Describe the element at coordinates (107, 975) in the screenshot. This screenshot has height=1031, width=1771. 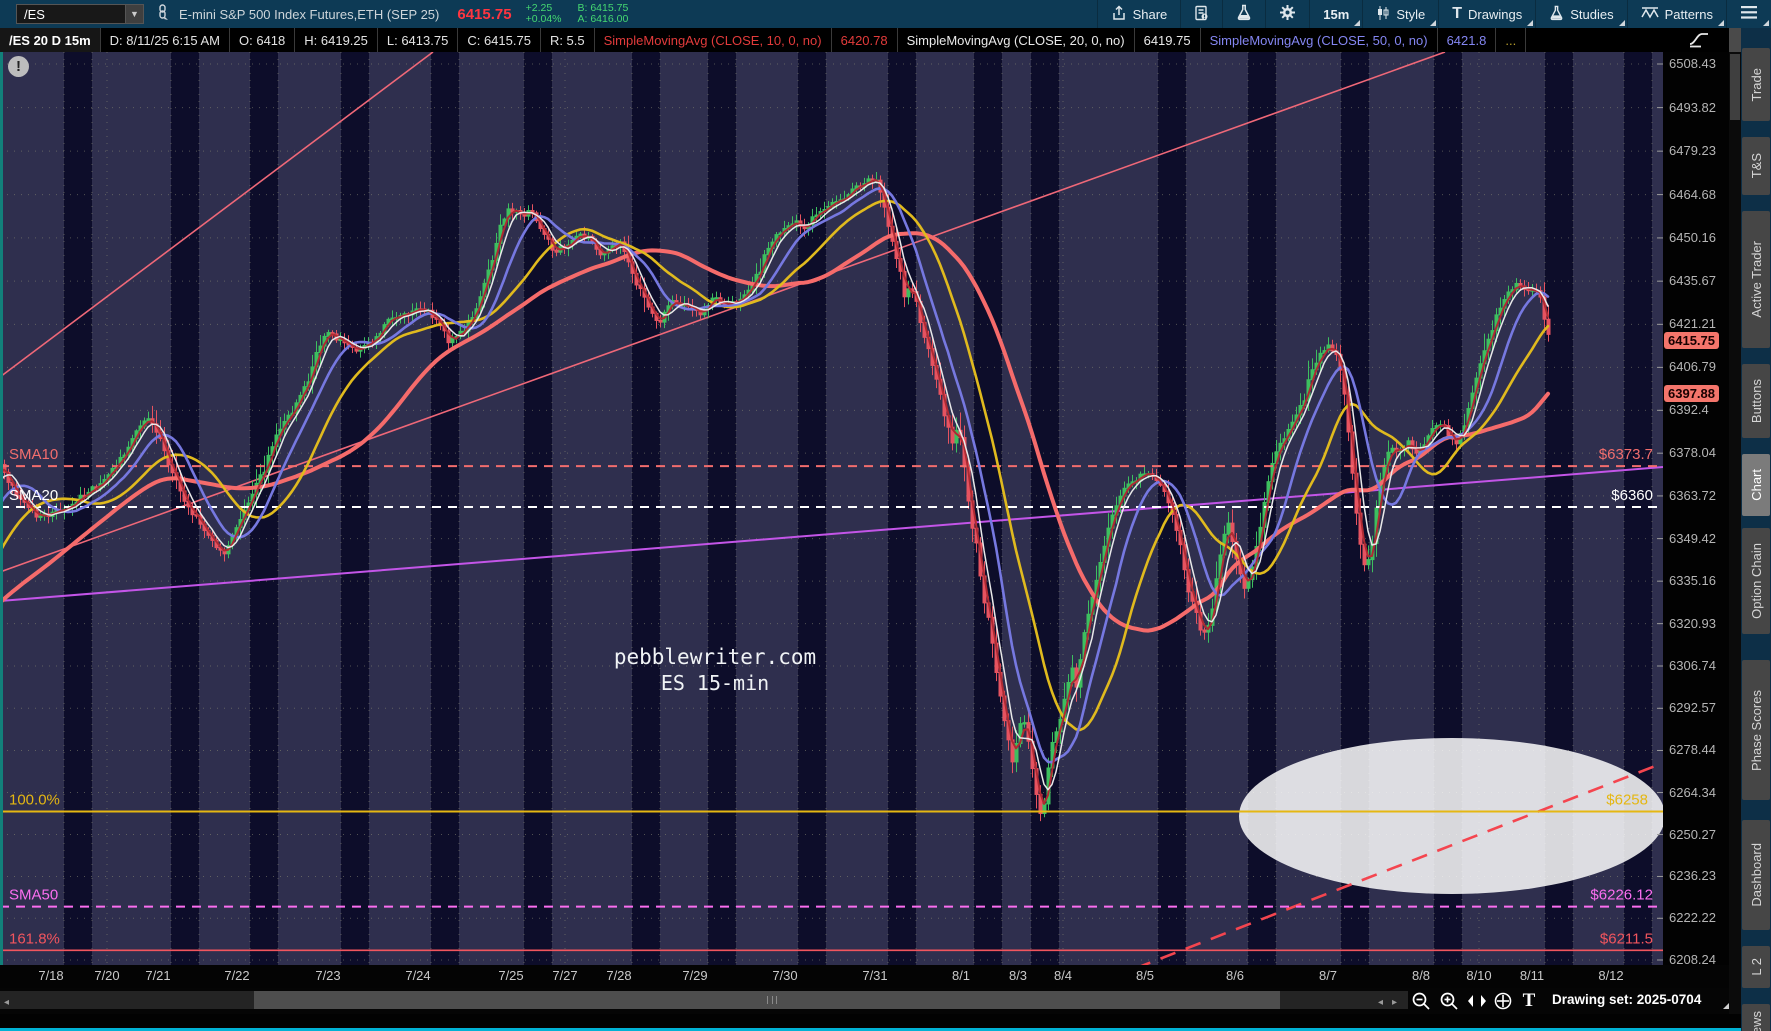
I see `date-axis-label: 7/20` at that location.